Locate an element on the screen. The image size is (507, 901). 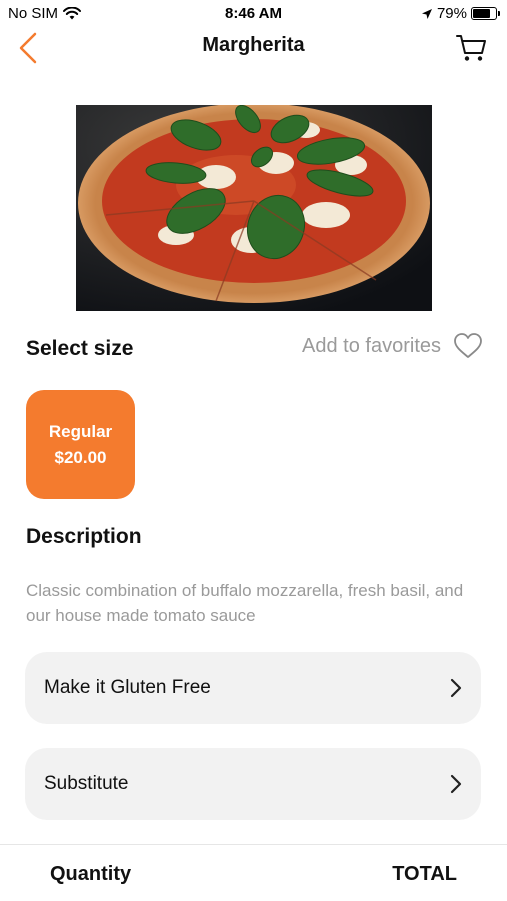
quantity-label: Quantity is located at coordinates (91, 874).